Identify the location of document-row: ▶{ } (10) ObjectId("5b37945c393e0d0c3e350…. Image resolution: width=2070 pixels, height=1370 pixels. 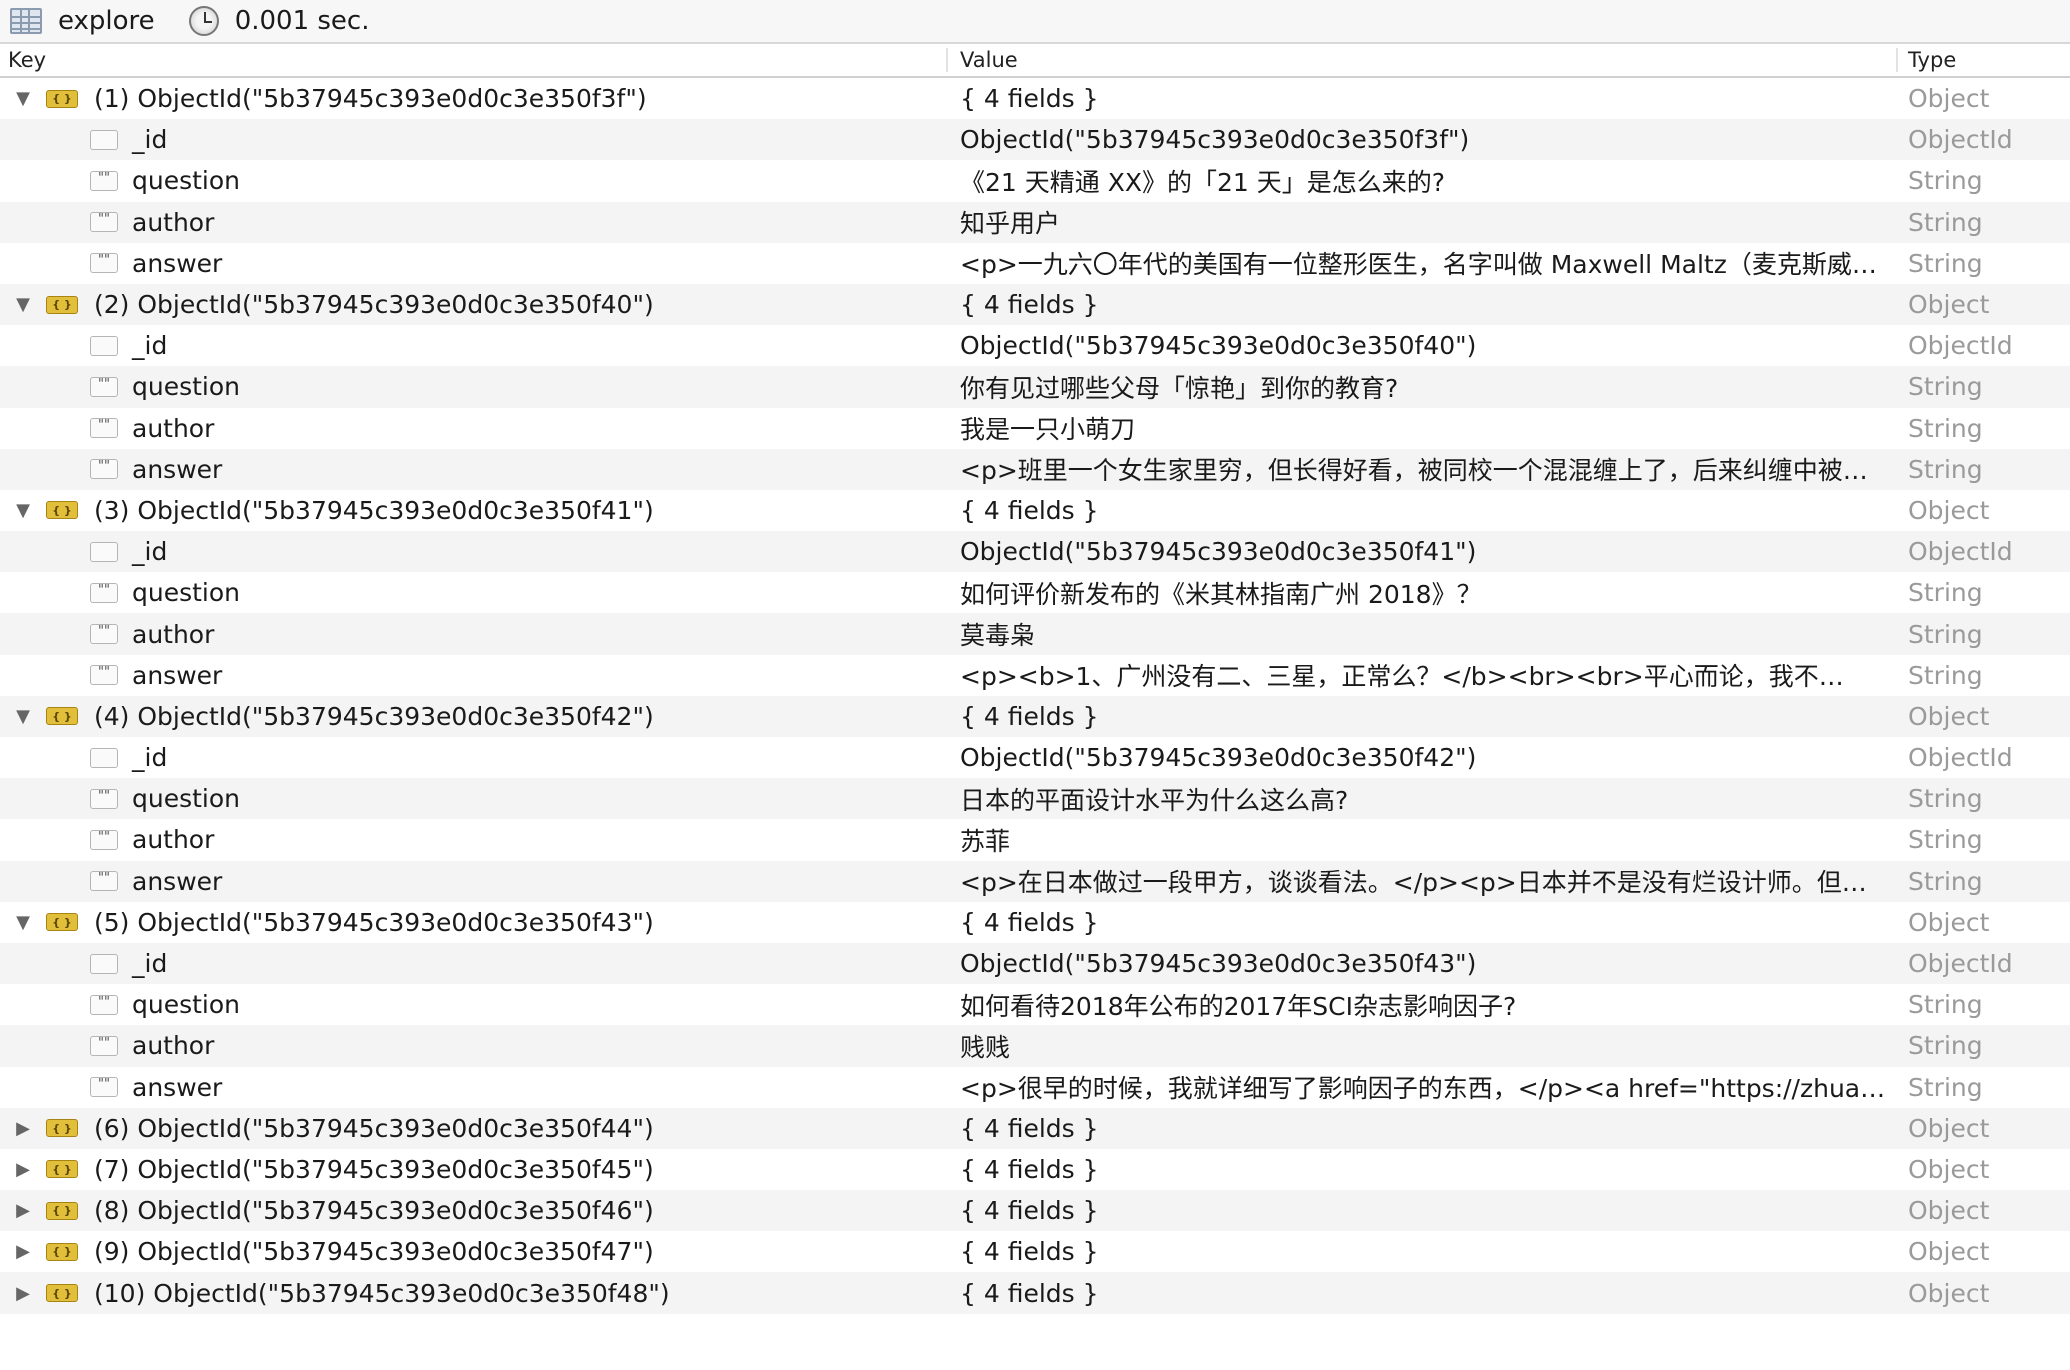
(1035, 1293).